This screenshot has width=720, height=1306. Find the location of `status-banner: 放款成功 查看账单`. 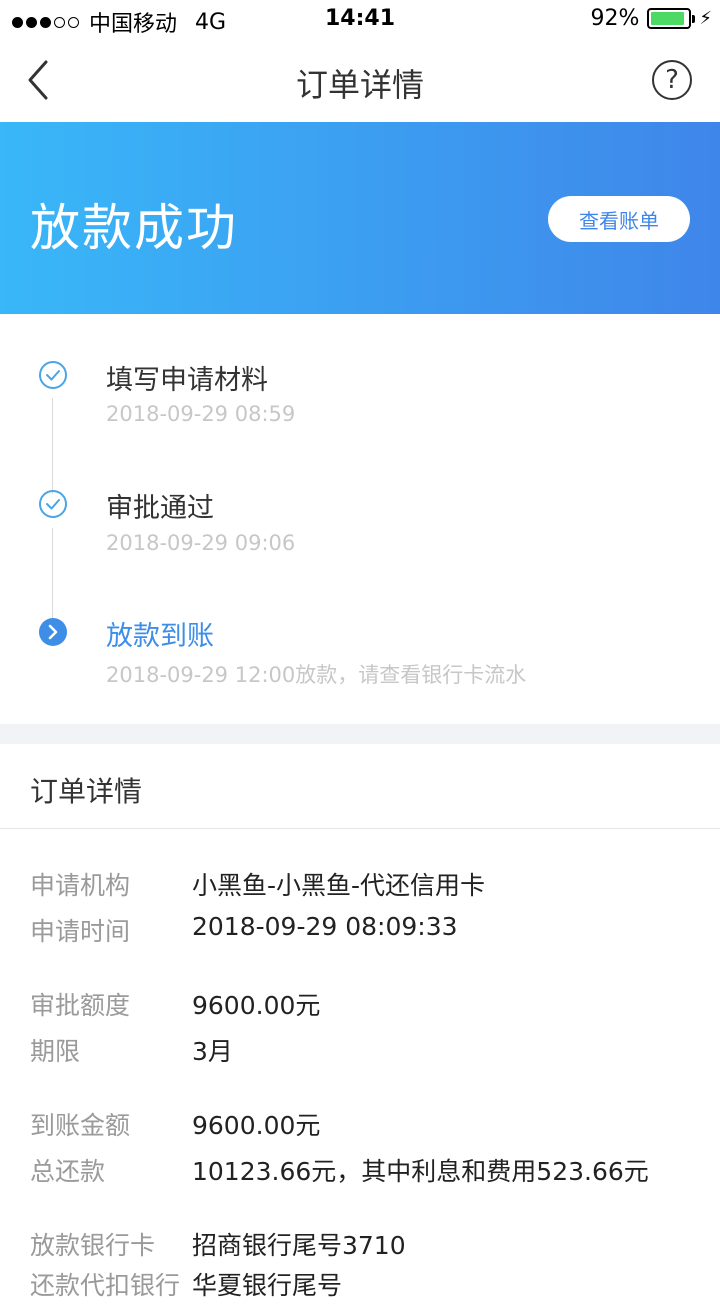

status-banner: 放款成功 查看账单 is located at coordinates (360, 218).